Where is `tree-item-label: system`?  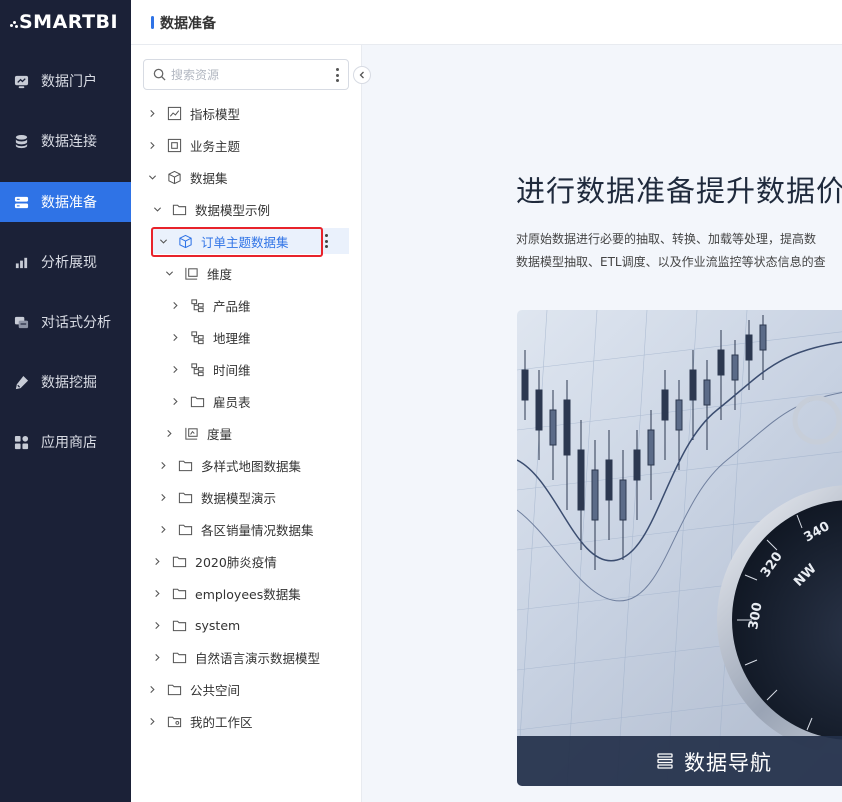
tree-item-label: system is located at coordinates (218, 625).